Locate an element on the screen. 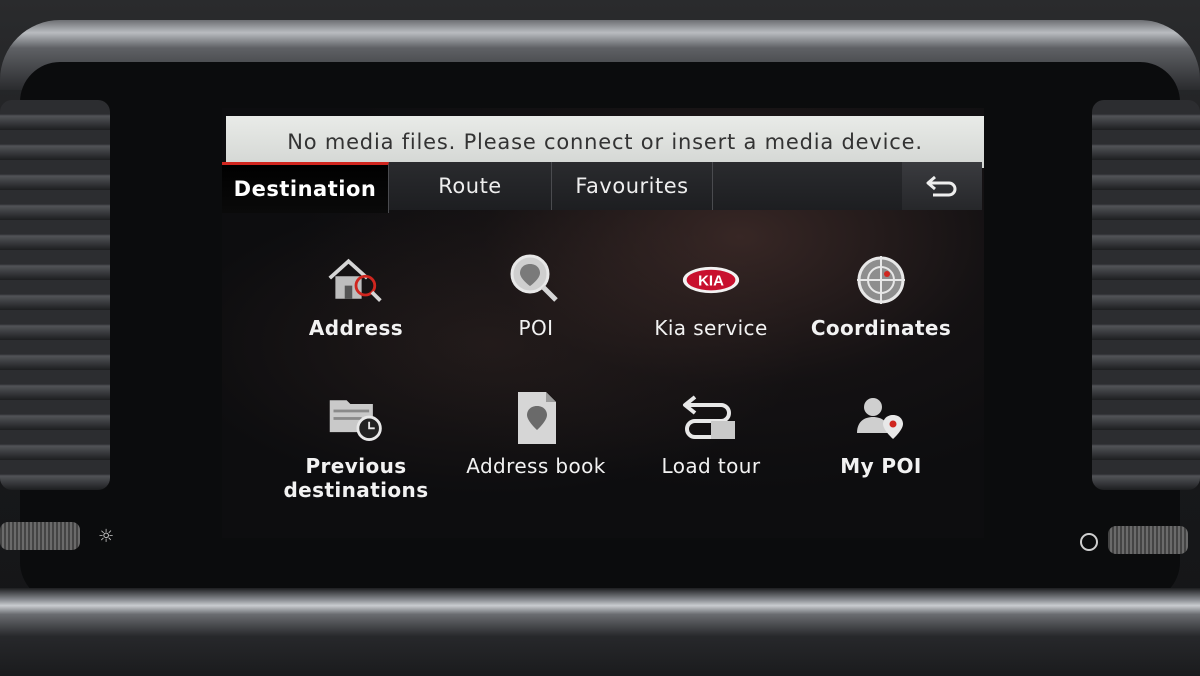 This screenshot has height=676, width=1200. tab-bar-spacer is located at coordinates (807, 186).